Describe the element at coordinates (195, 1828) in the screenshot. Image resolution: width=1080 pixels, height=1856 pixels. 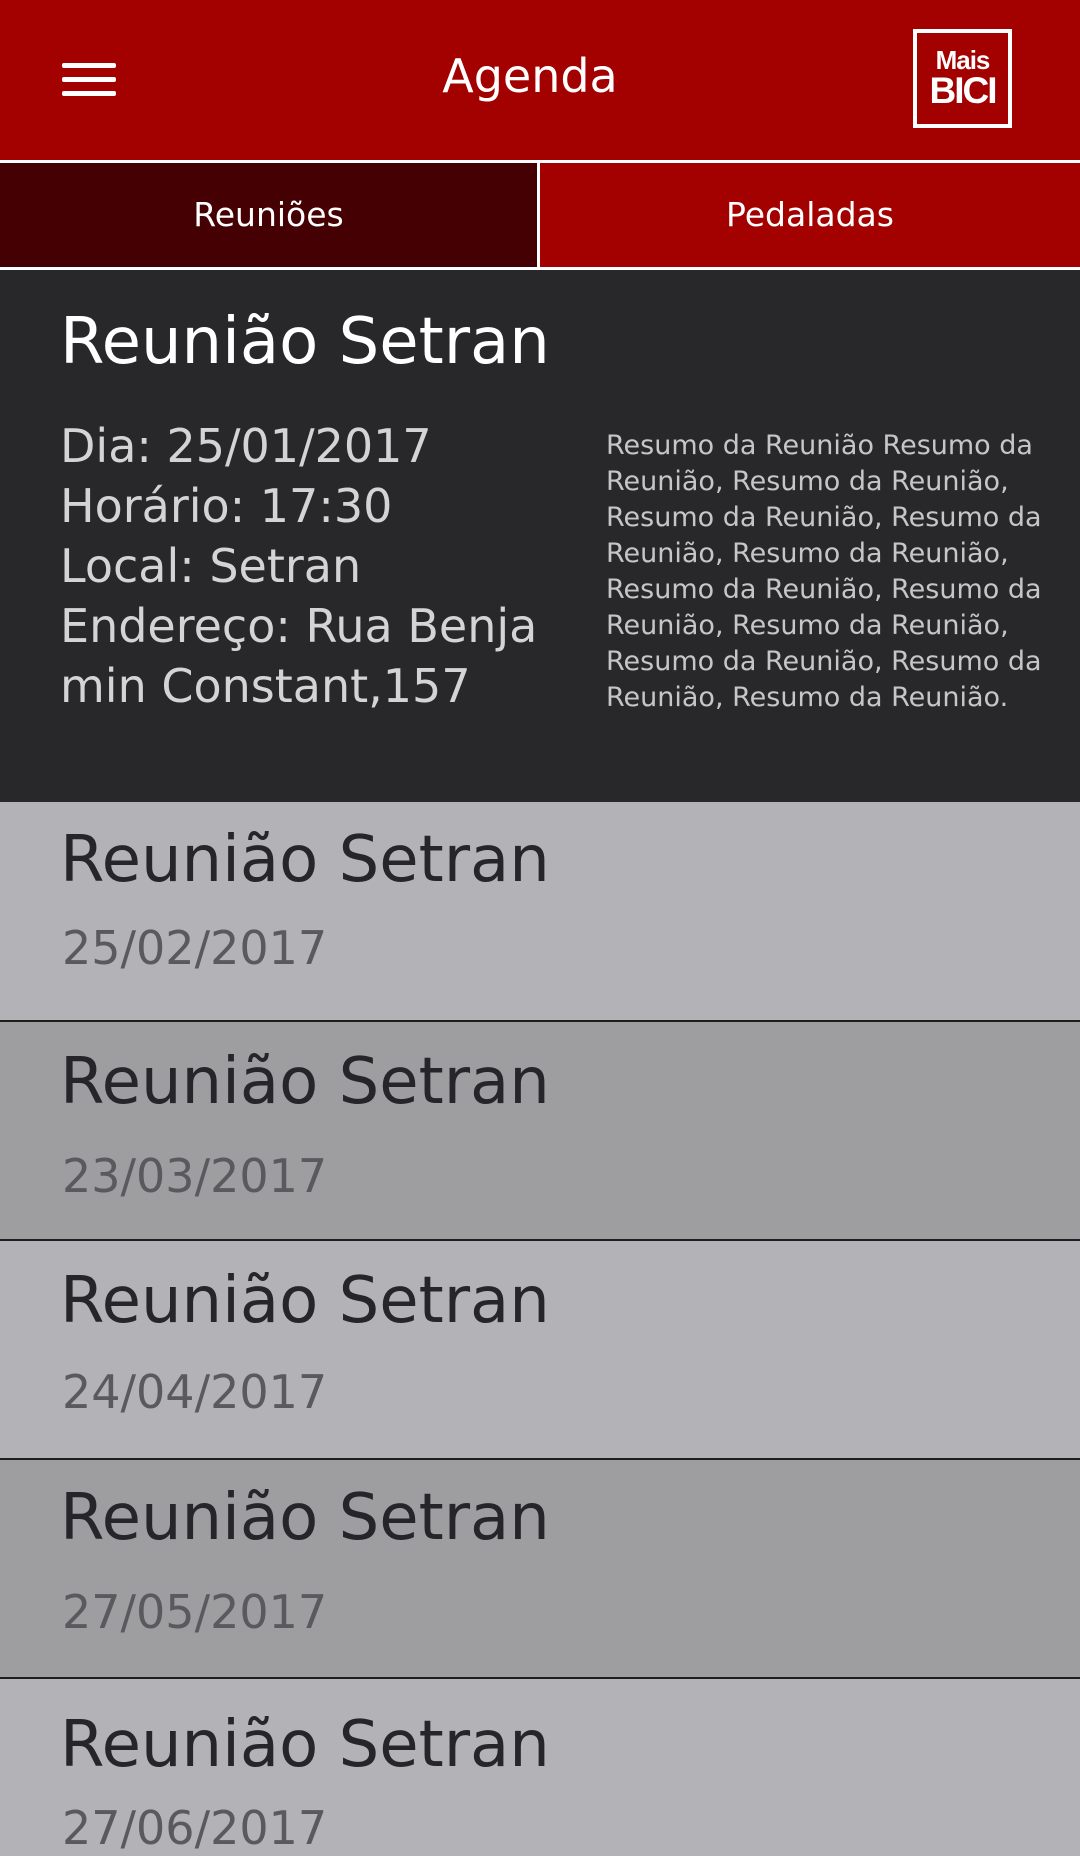
I see `meeting-item-date: 27/06/2017` at that location.